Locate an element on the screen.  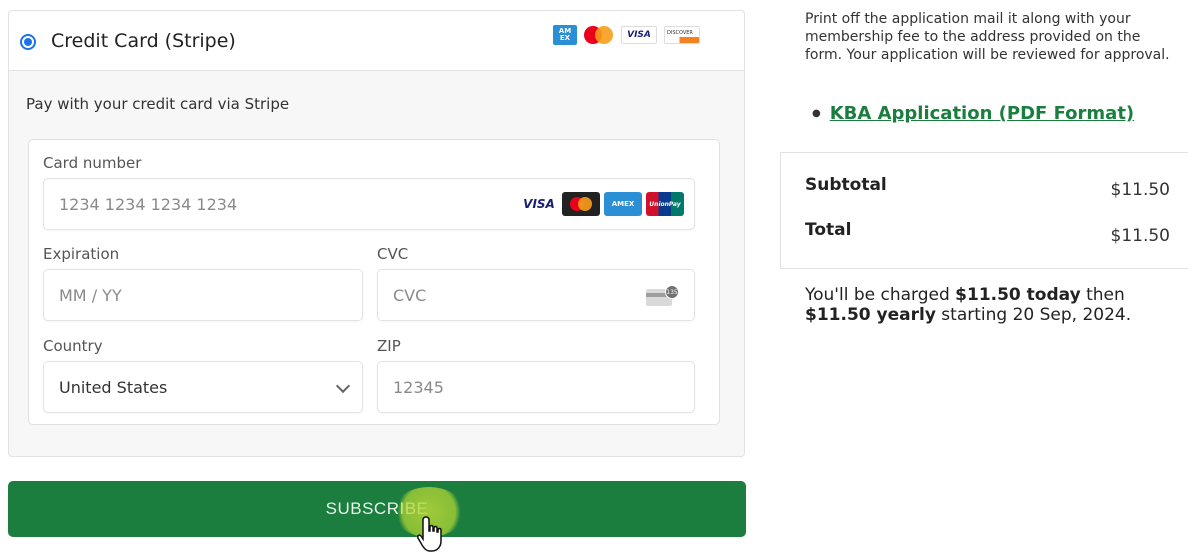
cvc-placeholder: CVC is located at coordinates (410, 295).